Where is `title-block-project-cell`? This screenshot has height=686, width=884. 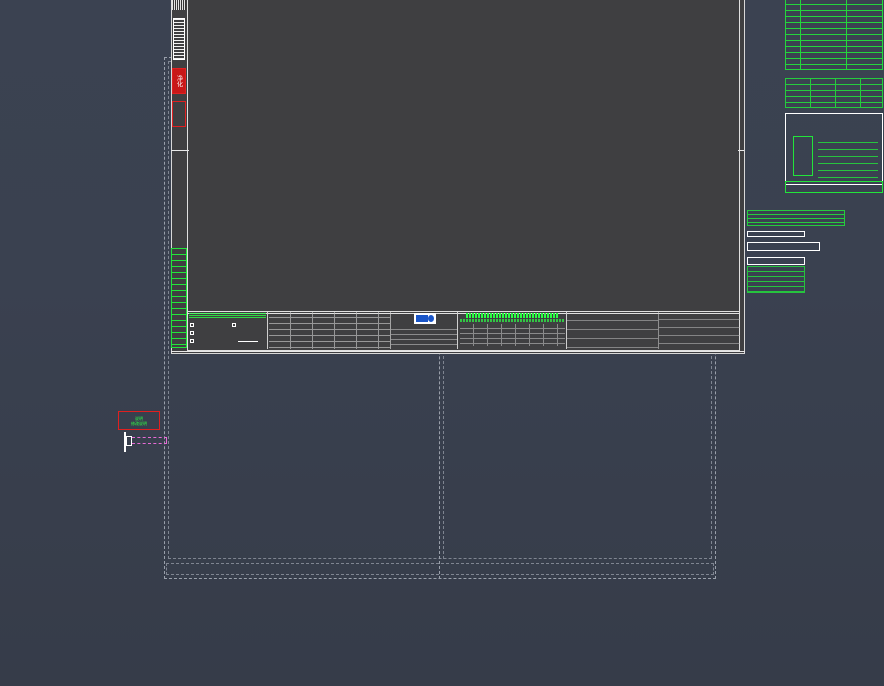 title-block-project-cell is located at coordinates (612, 330).